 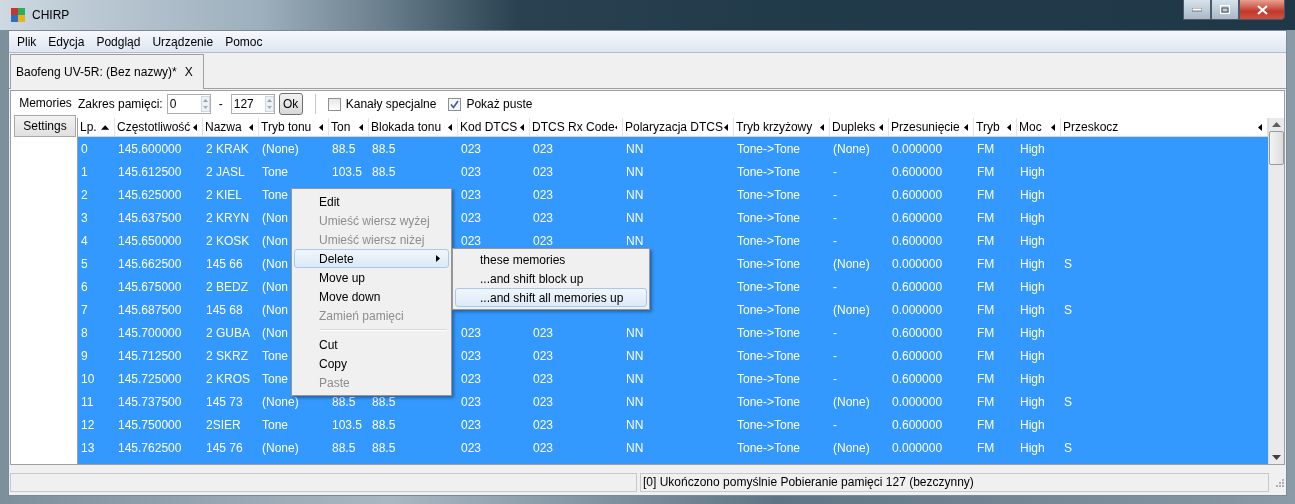 What do you see at coordinates (499, 104) in the screenshot?
I see `checkbox-label: Pokaż puste` at bounding box center [499, 104].